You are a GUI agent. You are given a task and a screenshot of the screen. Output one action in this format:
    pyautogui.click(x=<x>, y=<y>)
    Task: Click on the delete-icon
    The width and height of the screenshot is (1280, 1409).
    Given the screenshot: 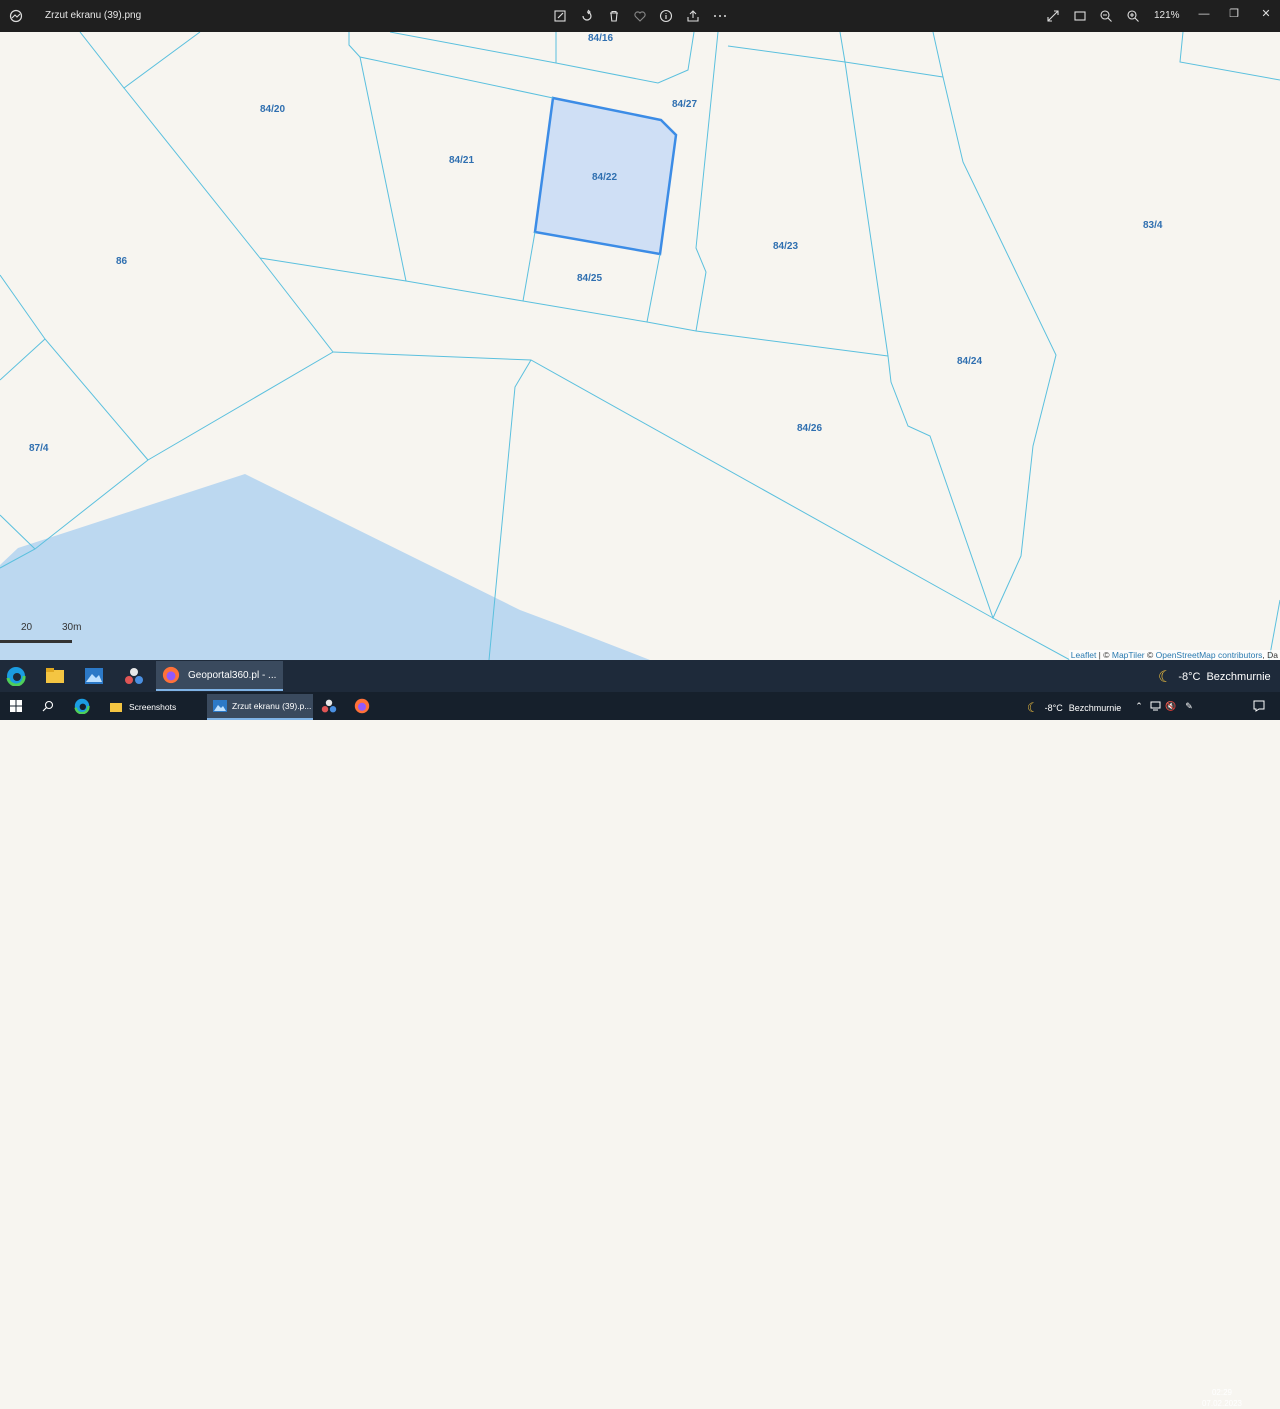 What is the action you would take?
    pyautogui.click(x=614, y=16)
    